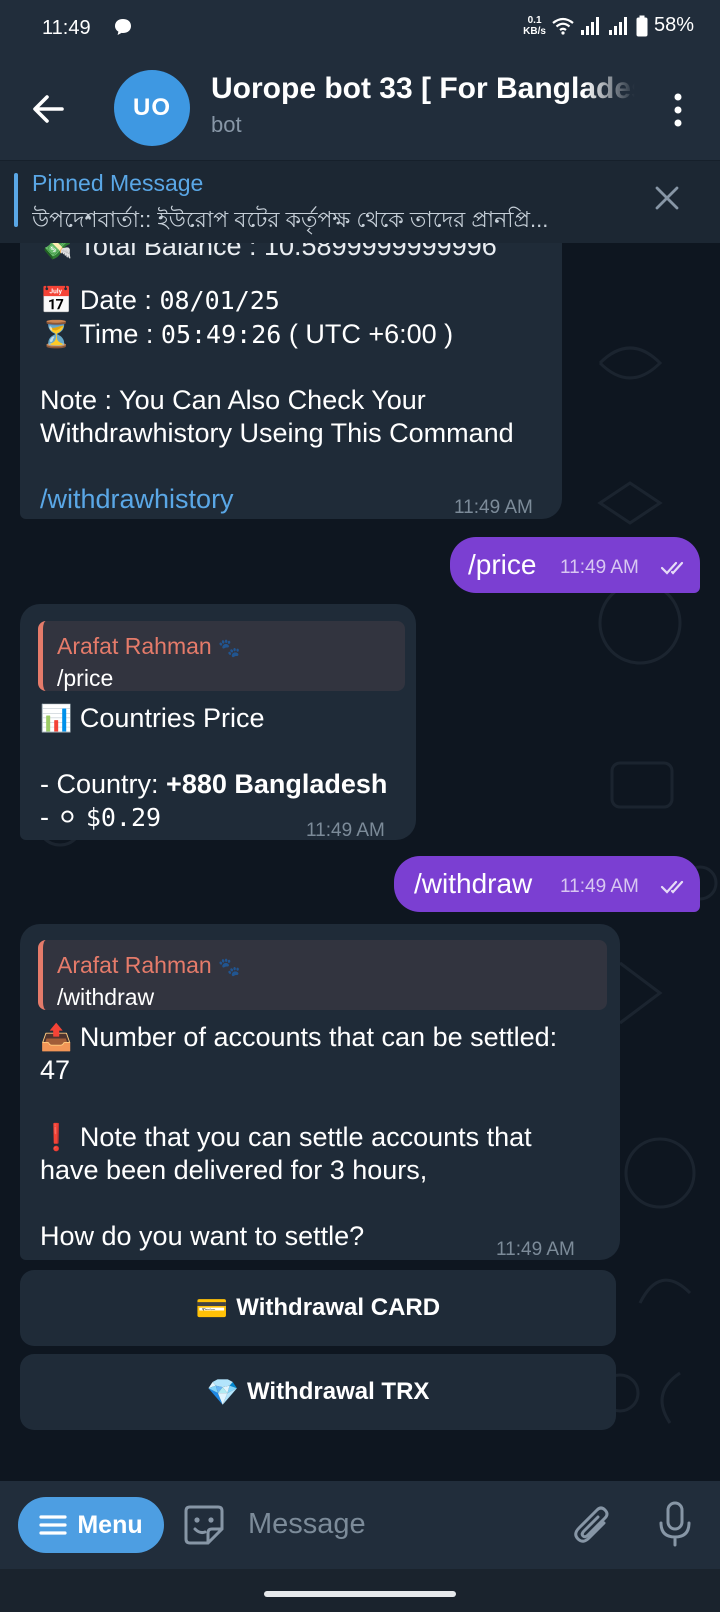 Image resolution: width=720 pixels, height=1612 pixels. What do you see at coordinates (56, 1137) in the screenshot?
I see `exclamation-icon: ❗` at bounding box center [56, 1137].